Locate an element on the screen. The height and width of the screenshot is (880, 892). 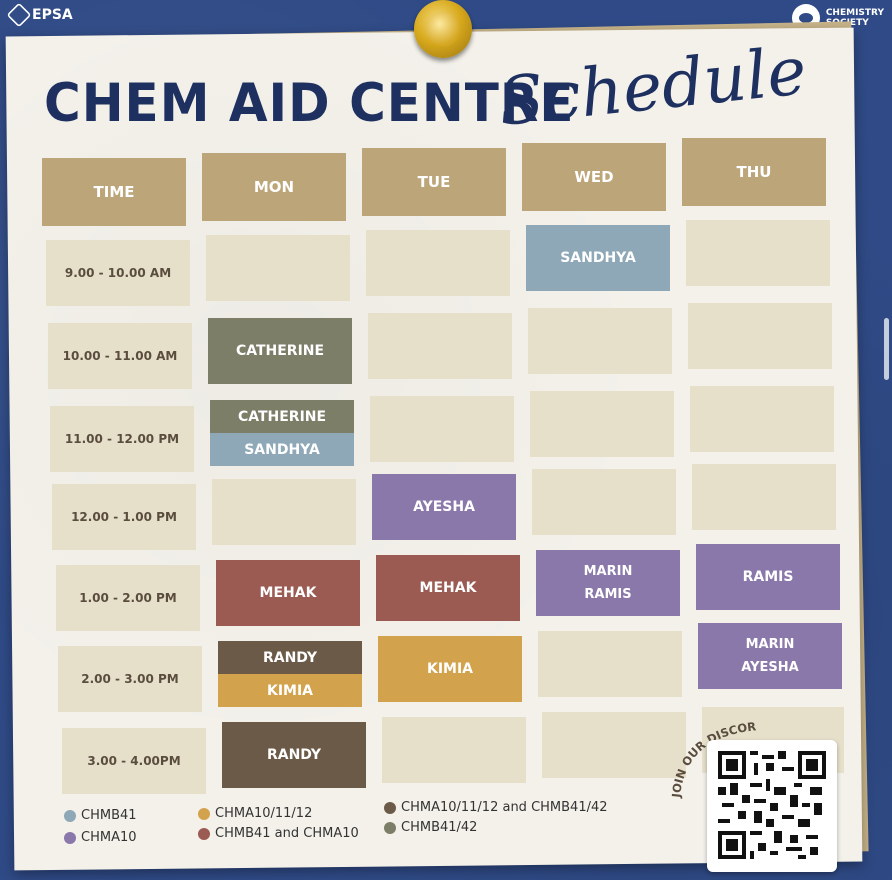
page-title: CHEM AID CENTRE is located at coordinates (309, 103).